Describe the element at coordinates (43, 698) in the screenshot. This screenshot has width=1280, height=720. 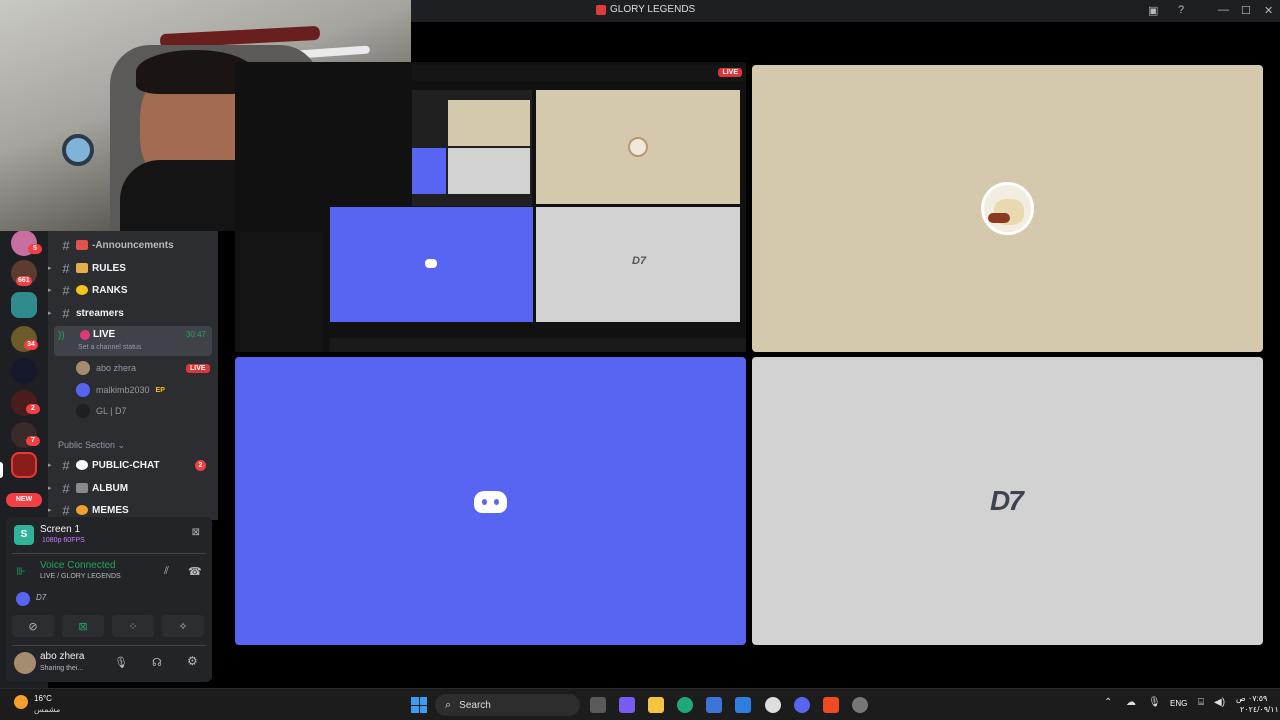
I see `weather-temperature: 16°C` at that location.